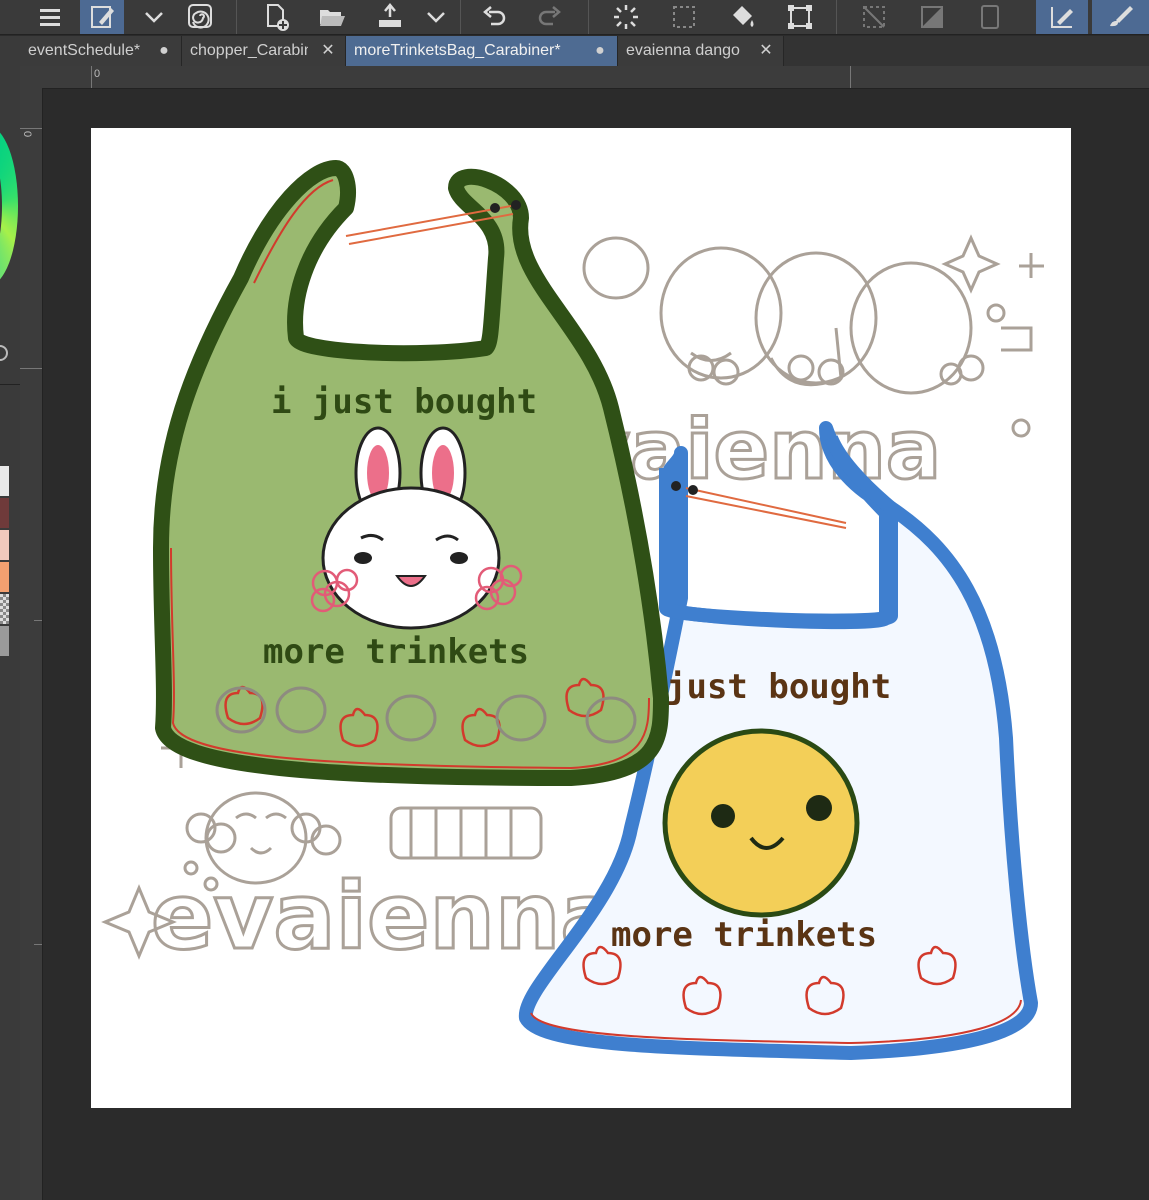  I want to click on menu-icon, so click(50, 17).